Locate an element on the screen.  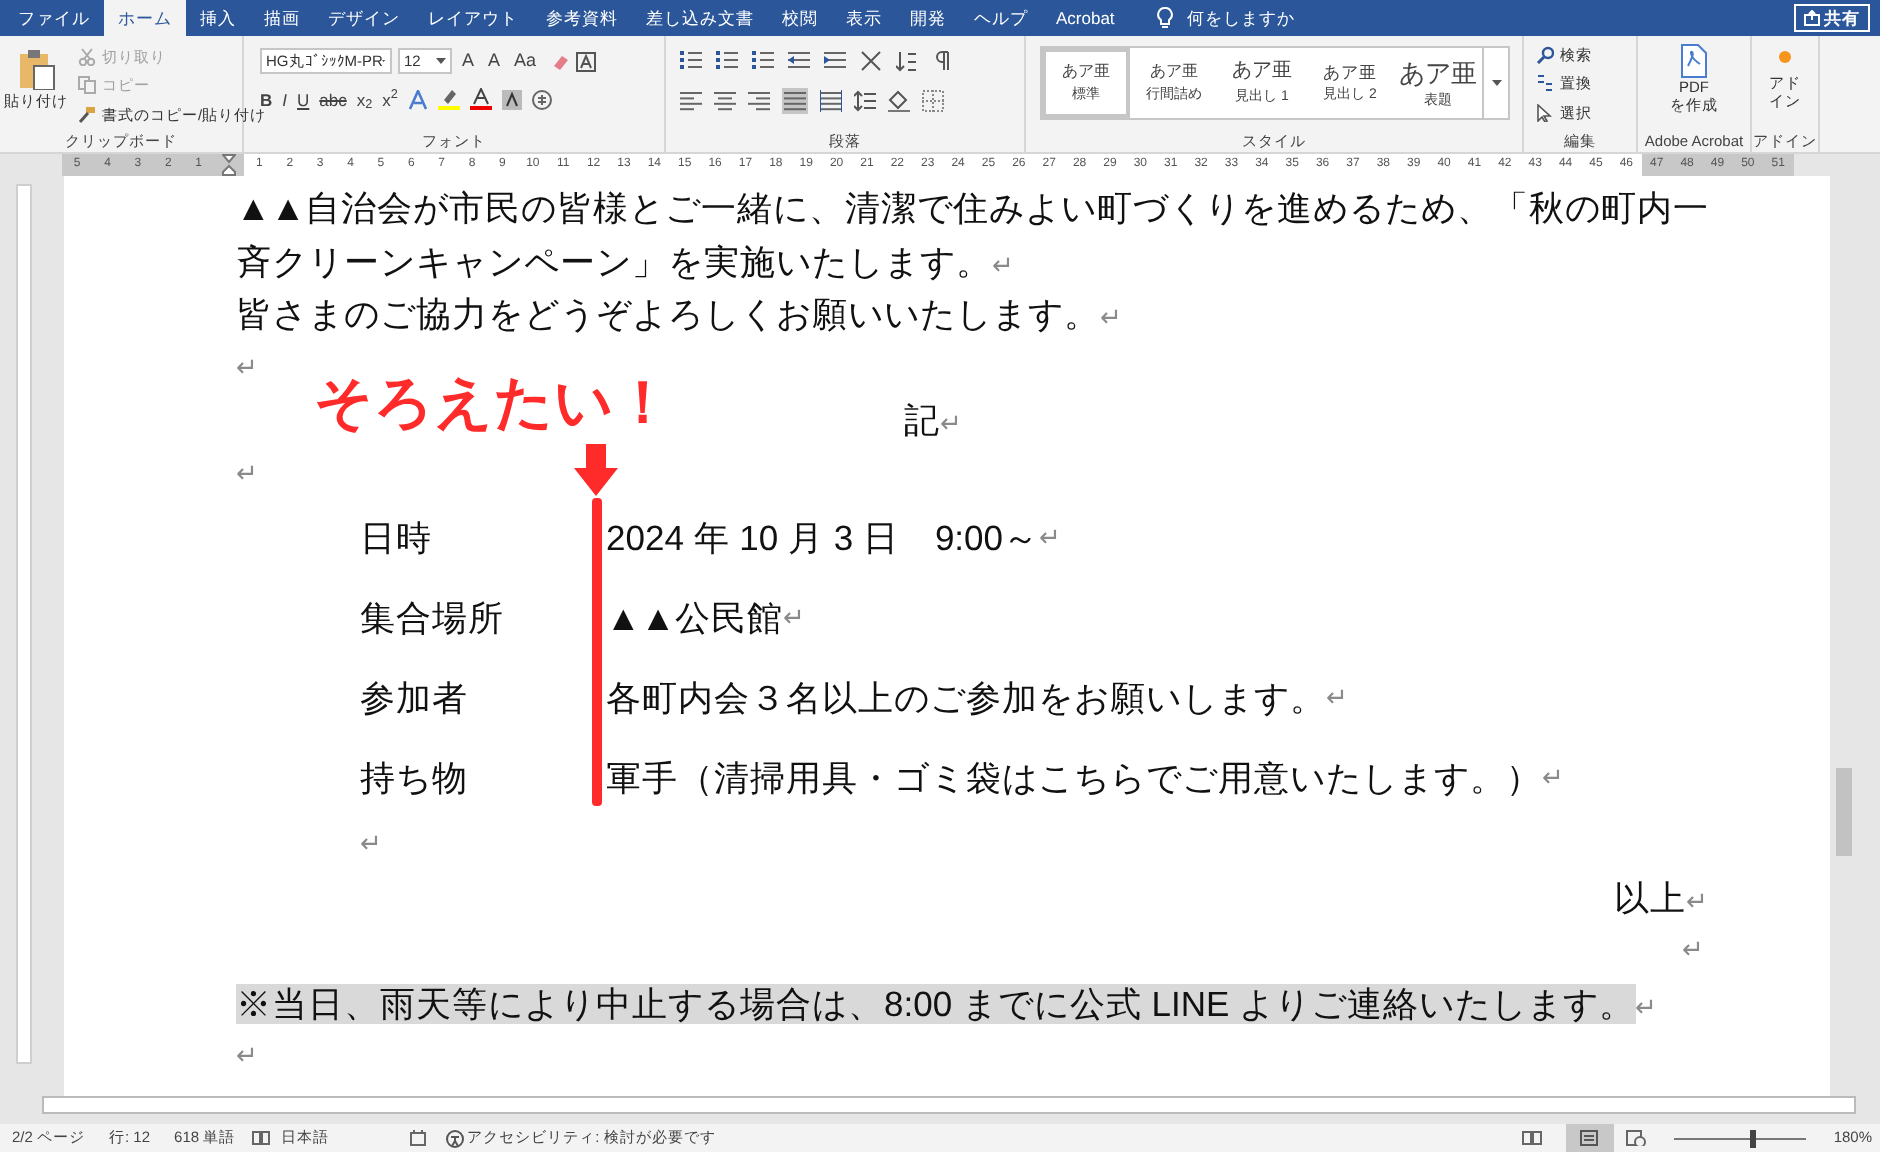
distributed-icon is located at coordinates (831, 101).